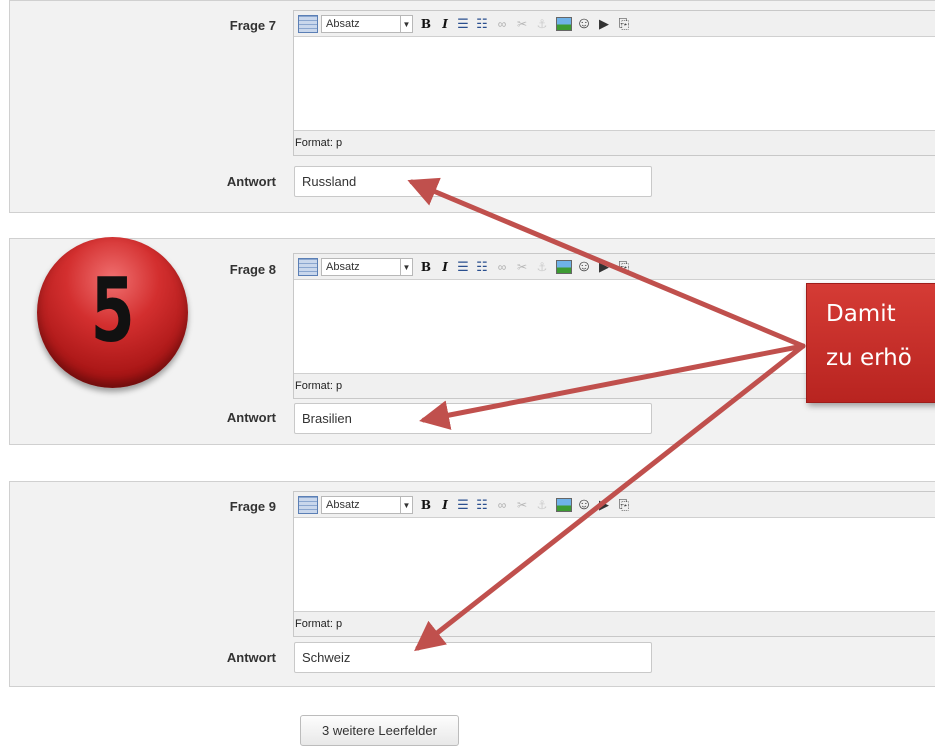  Describe the element at coordinates (861, 314) in the screenshot. I see `callout-line-1: Damit` at that location.